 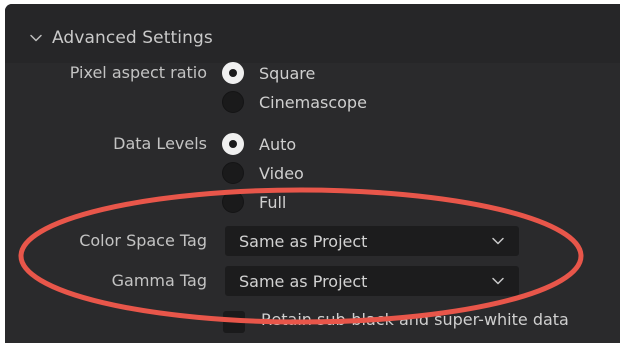 What do you see at coordinates (254, 202) in the screenshot?
I see `radio-full: Full` at bounding box center [254, 202].